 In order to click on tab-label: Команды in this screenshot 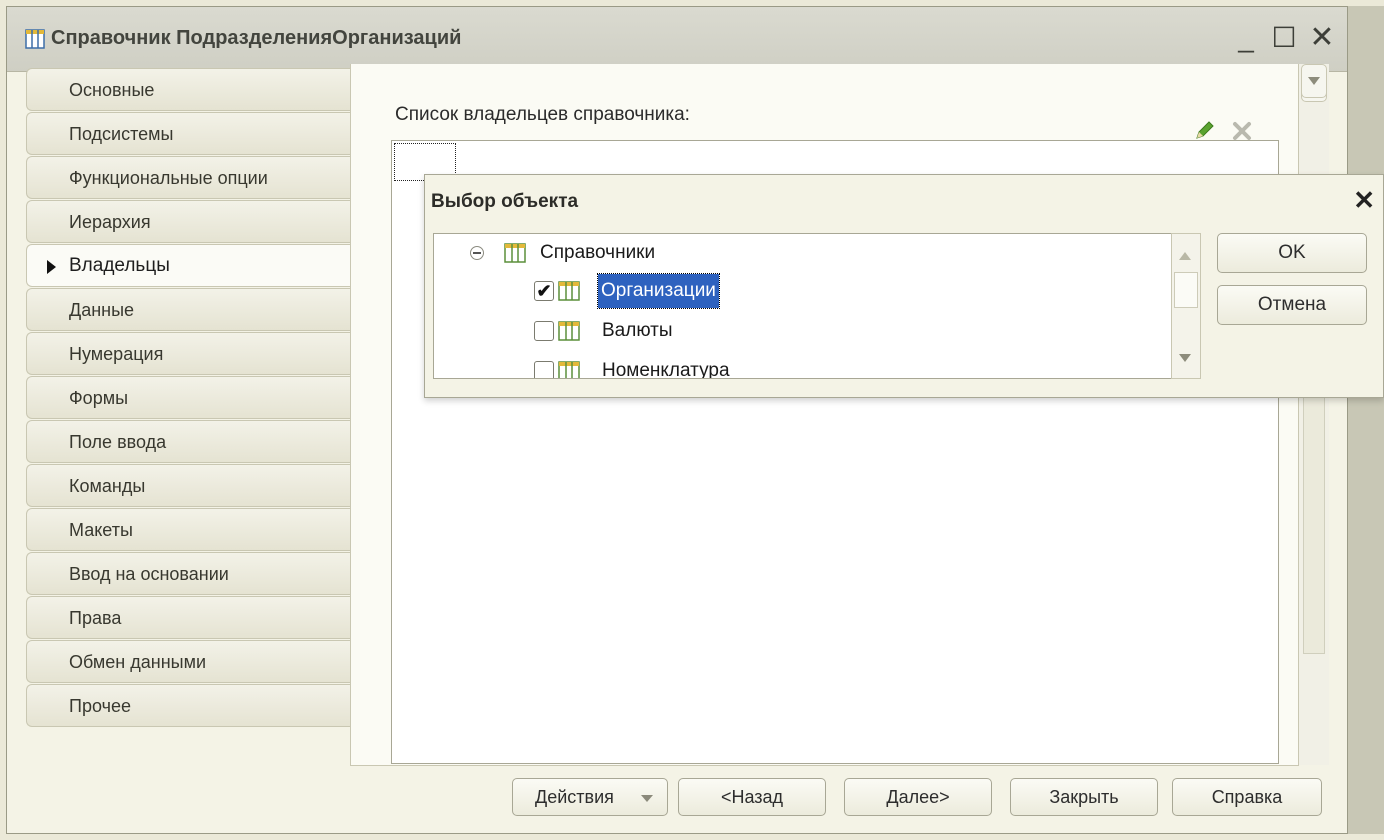, I will do `click(107, 486)`.